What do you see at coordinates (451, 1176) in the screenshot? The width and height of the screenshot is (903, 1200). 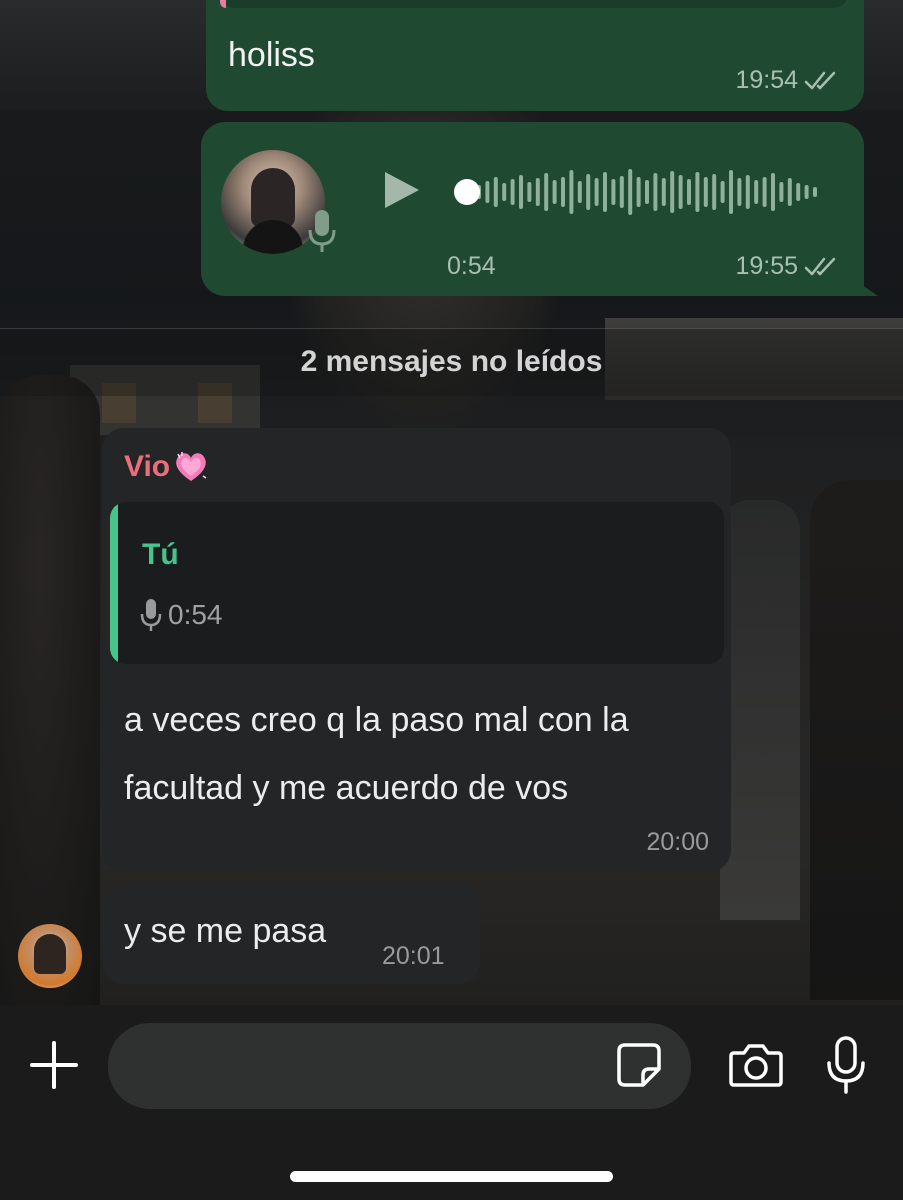 I see `home-indicator` at bounding box center [451, 1176].